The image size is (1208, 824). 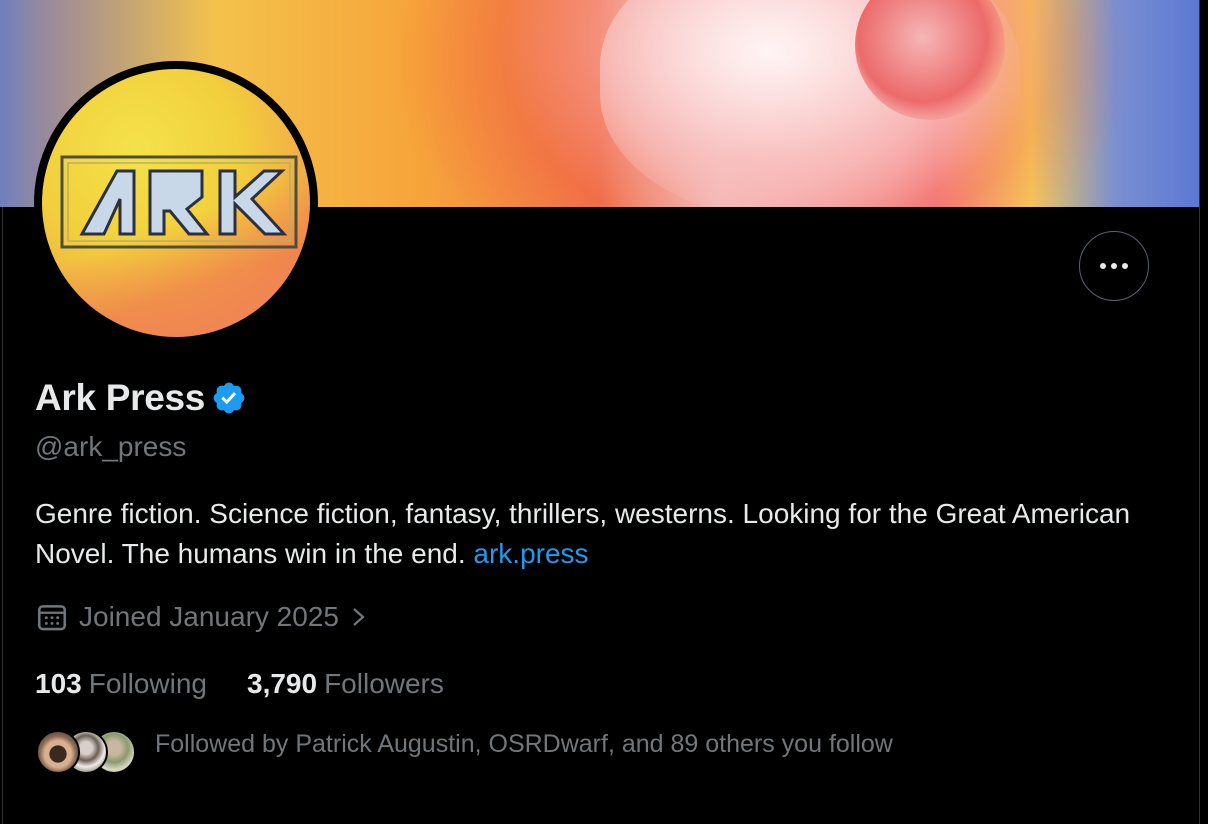 I want to click on display-name: Ark Press, so click(x=120, y=397).